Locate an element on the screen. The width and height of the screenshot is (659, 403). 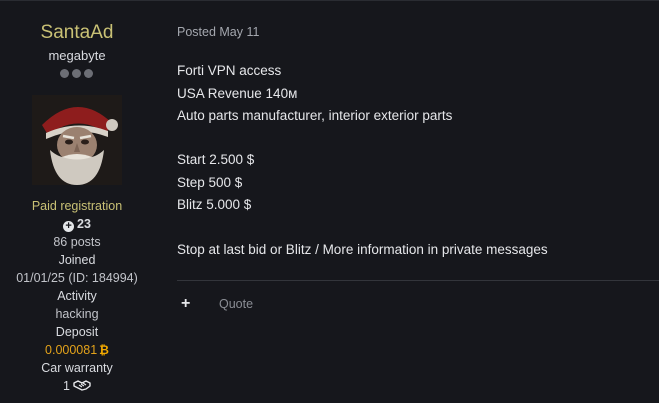
author-reputation: +23 is located at coordinates (77, 224).